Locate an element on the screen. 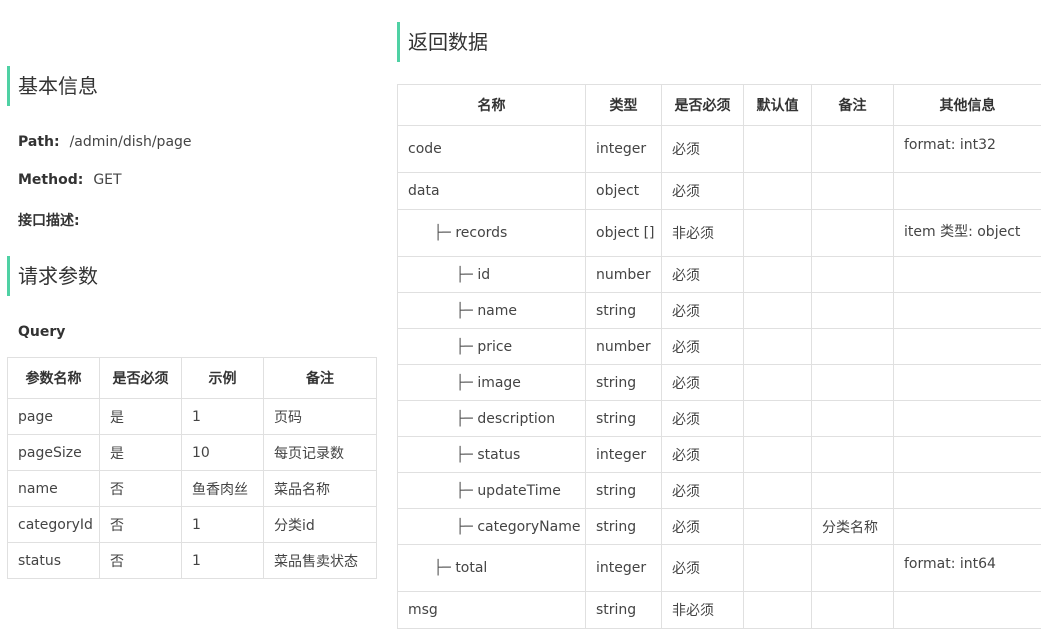 Image resolution: width=1041 pixels, height=629 pixels. field-name: ├─ name is located at coordinates (462, 311).